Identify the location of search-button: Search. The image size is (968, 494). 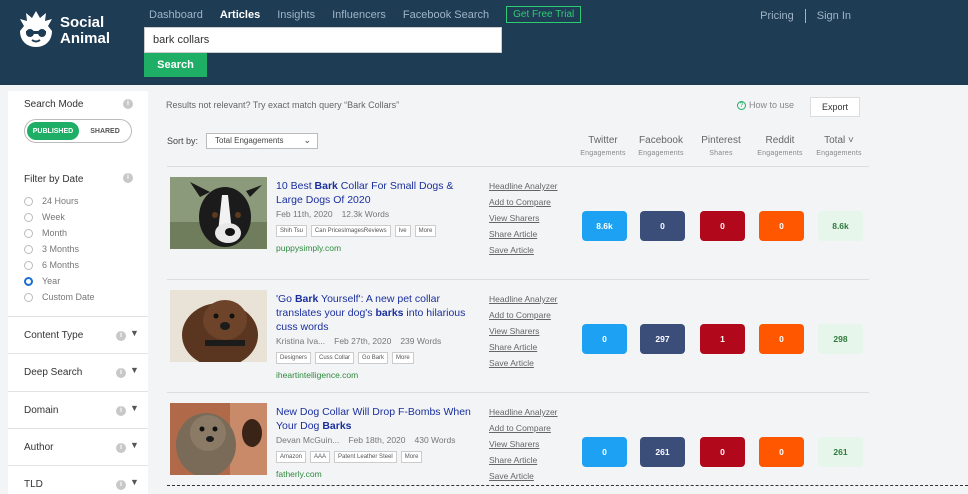
(175, 65).